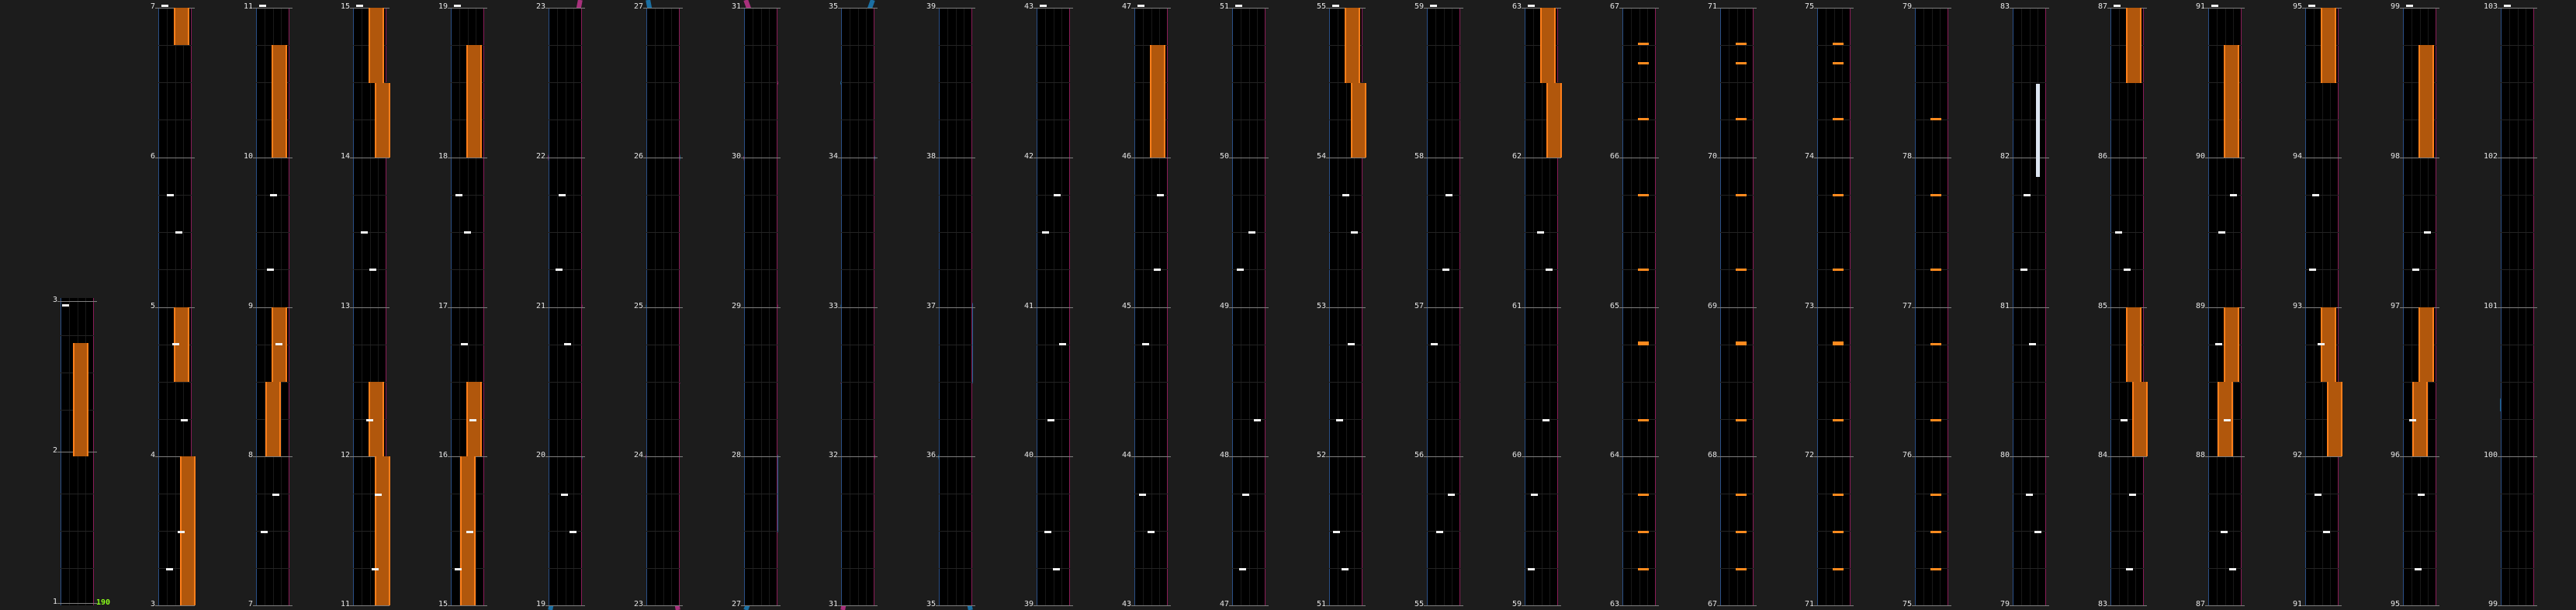  Describe the element at coordinates (2005, 306) in the screenshot. I see `measure-number: 81` at that location.